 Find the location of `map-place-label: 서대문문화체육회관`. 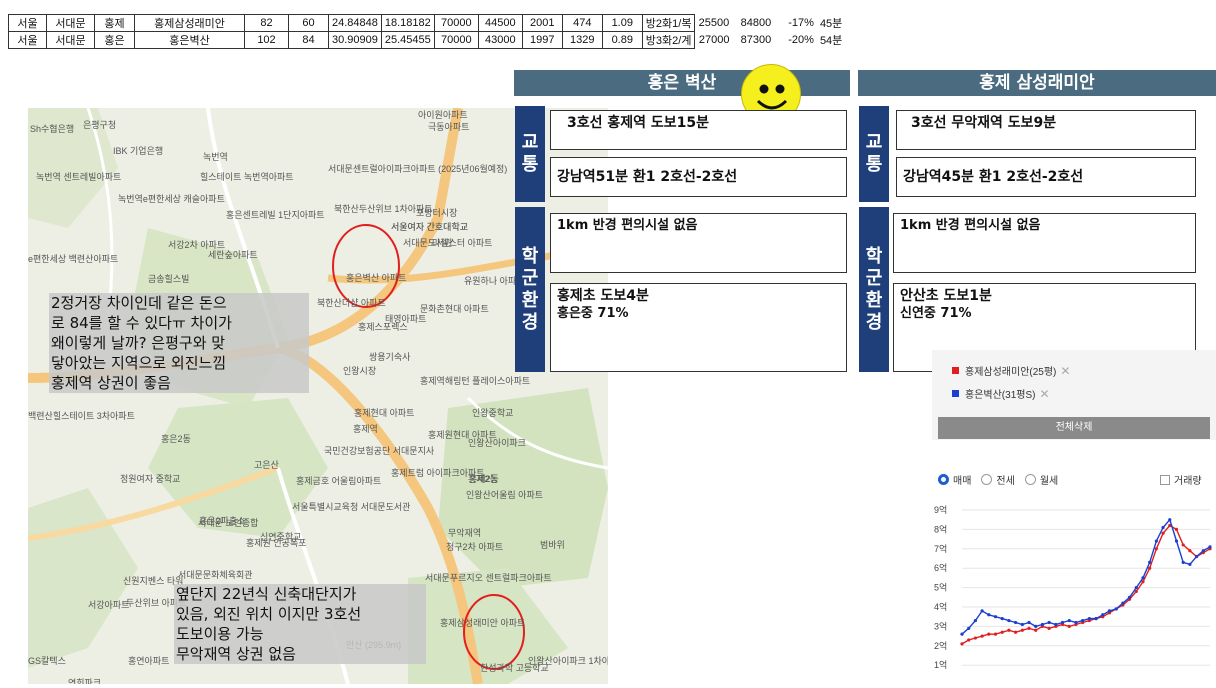

map-place-label: 서대문문화체육회관 is located at coordinates (215, 575).